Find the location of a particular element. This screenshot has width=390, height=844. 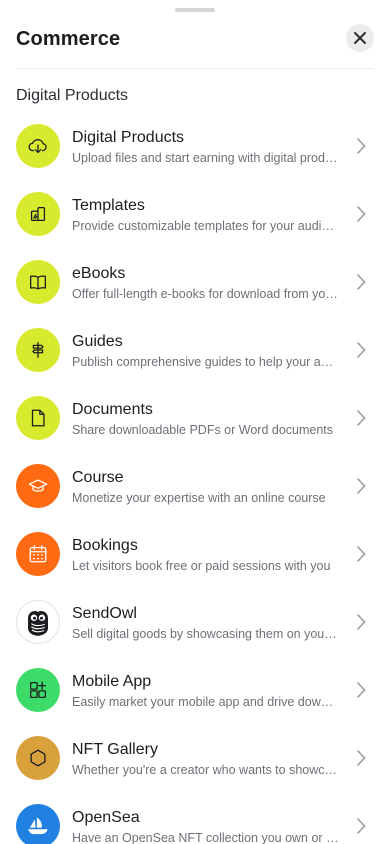

template-icon is located at coordinates (38, 214).